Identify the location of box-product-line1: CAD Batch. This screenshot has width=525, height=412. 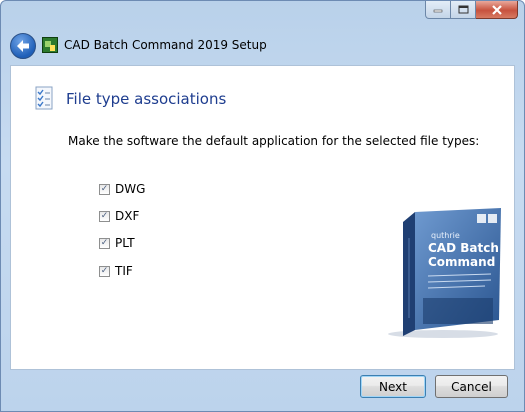
(463, 248).